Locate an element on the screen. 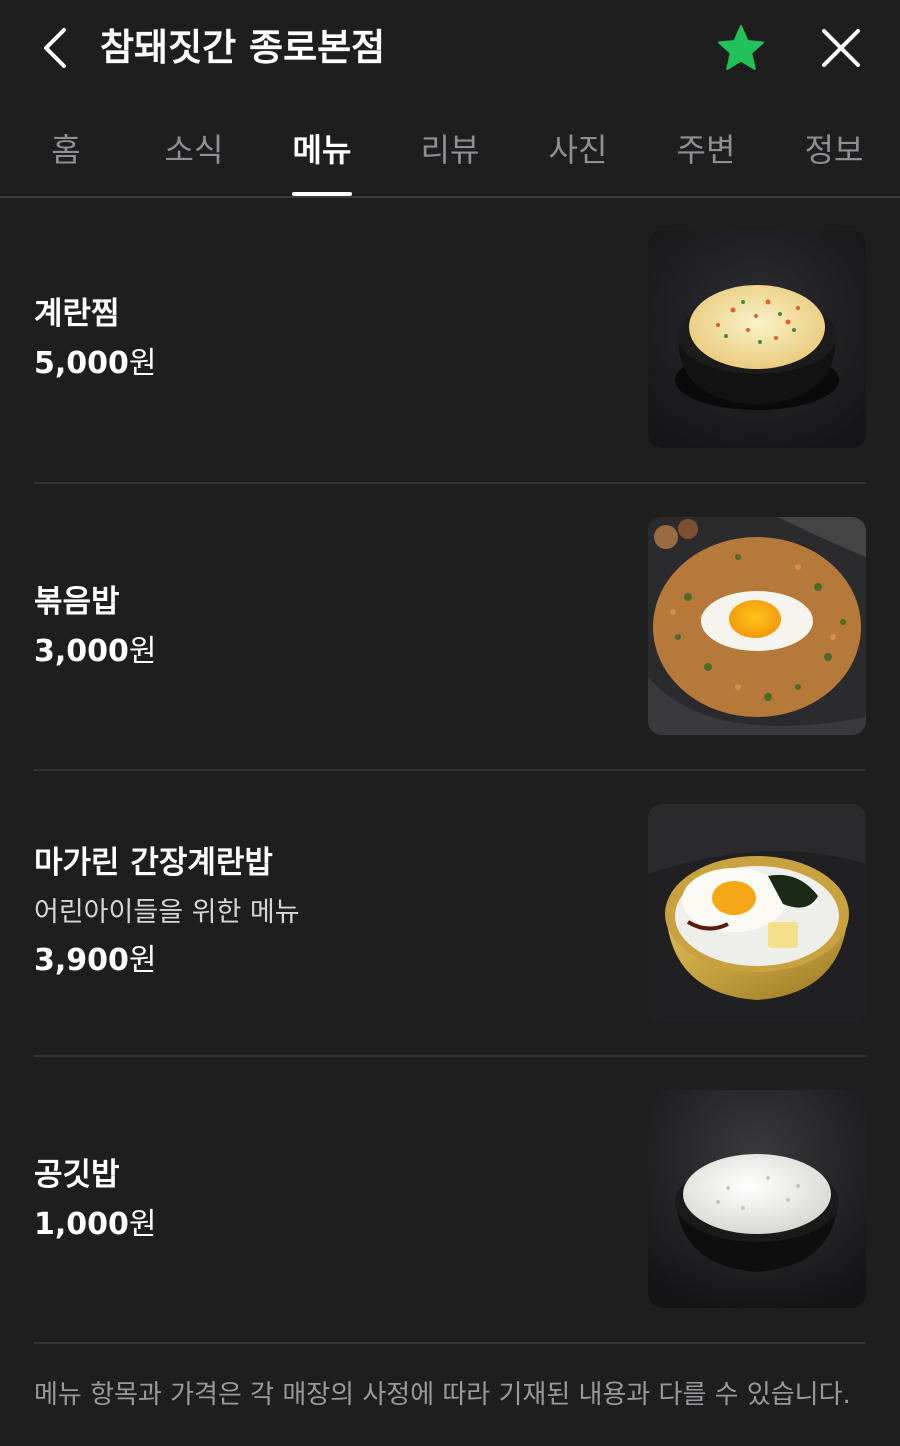 This screenshot has width=900, height=1446. app-header: 참돼짓간 종로본점 is located at coordinates (450, 48).